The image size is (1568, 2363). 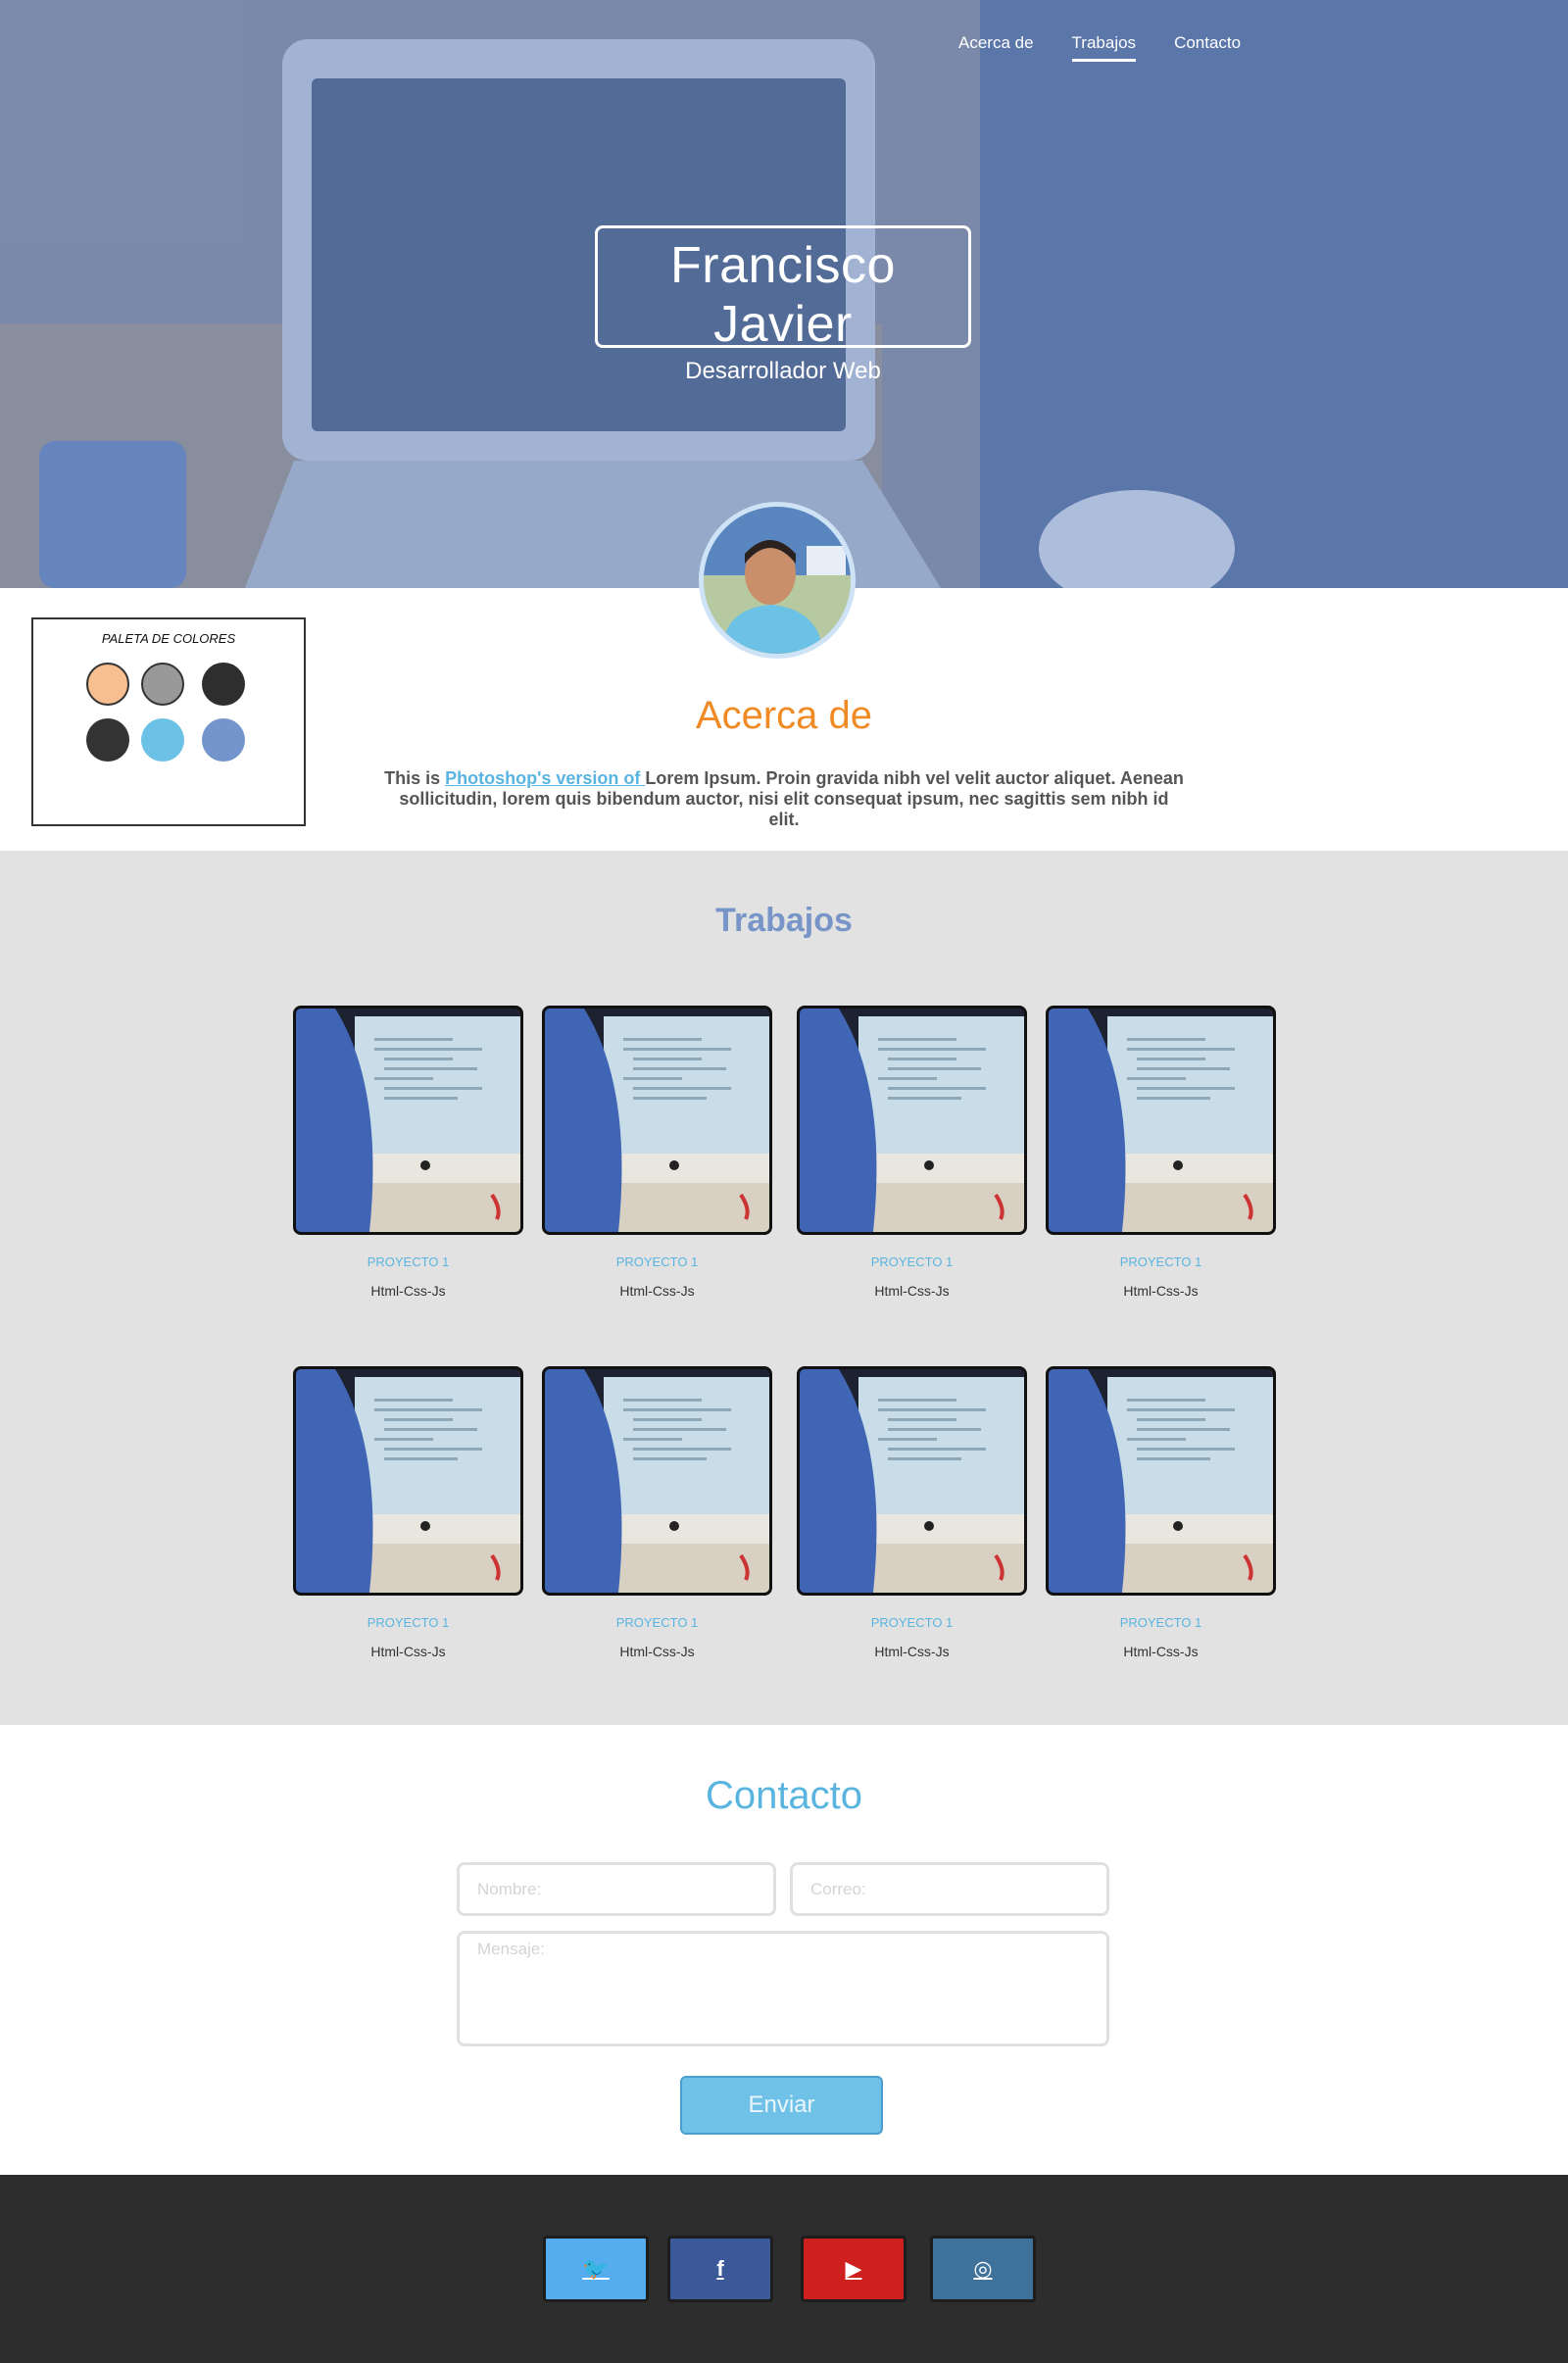 What do you see at coordinates (616, 1889) in the screenshot?
I see `name-field` at bounding box center [616, 1889].